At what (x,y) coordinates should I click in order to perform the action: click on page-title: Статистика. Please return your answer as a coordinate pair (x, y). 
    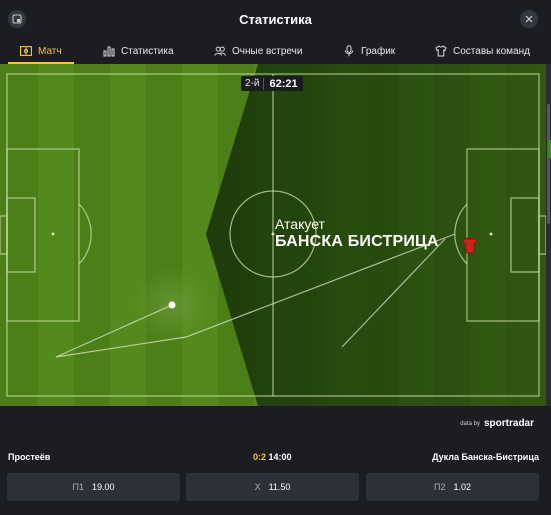
    Looking at the image, I should click on (275, 19).